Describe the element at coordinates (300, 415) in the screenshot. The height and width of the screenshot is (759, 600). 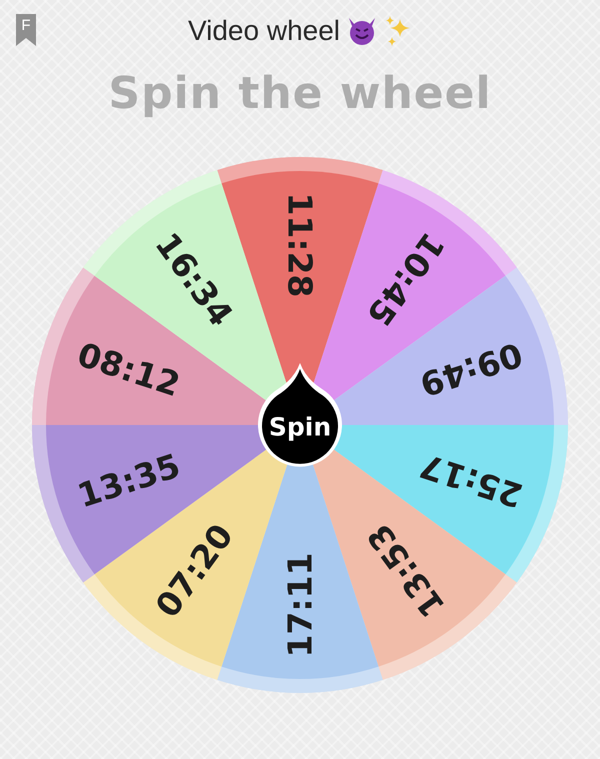
I see `spin-button: Spin` at that location.